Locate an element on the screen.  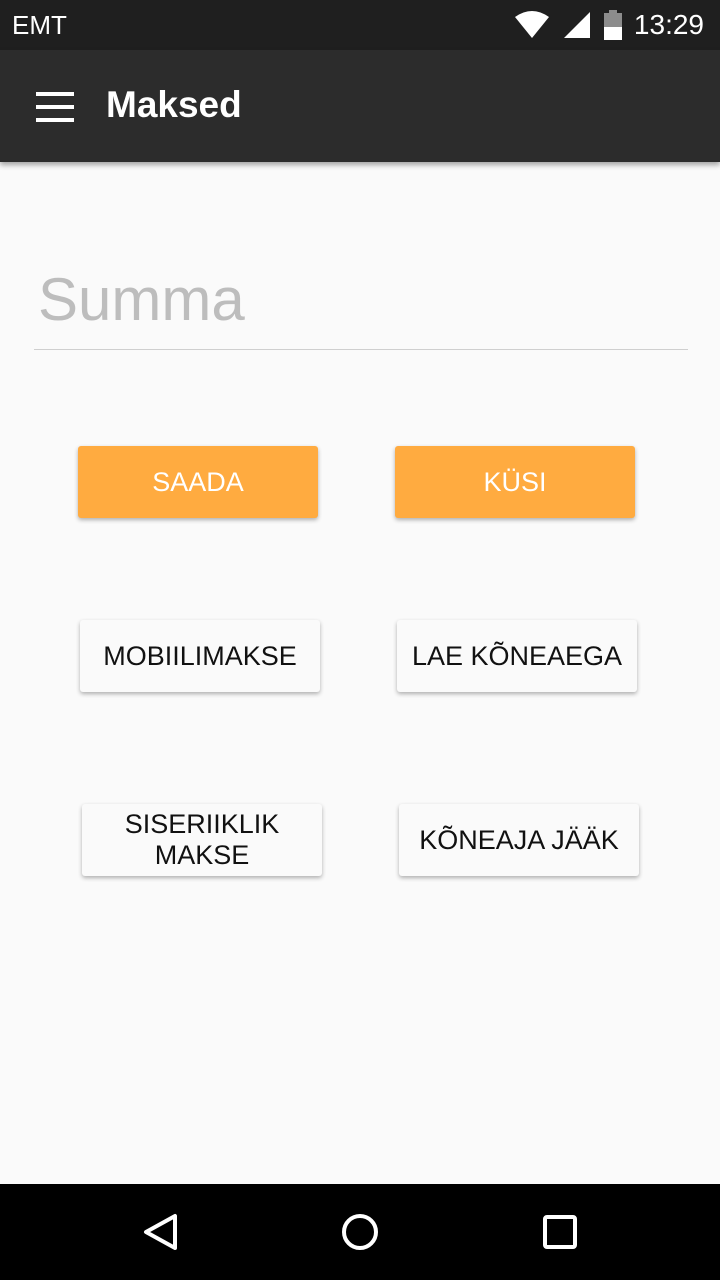
home-icon is located at coordinates (360, 1232).